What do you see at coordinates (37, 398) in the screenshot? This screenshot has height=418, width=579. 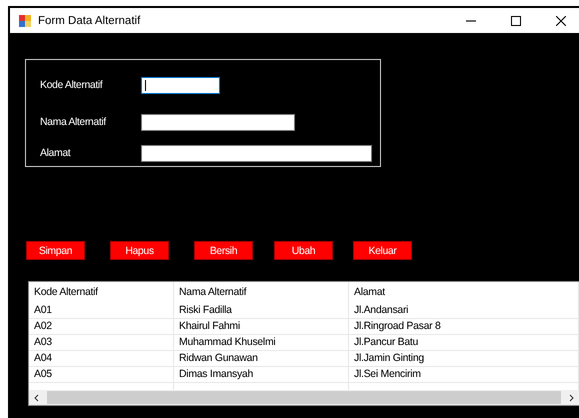 I see `scroll-left-icon` at bounding box center [37, 398].